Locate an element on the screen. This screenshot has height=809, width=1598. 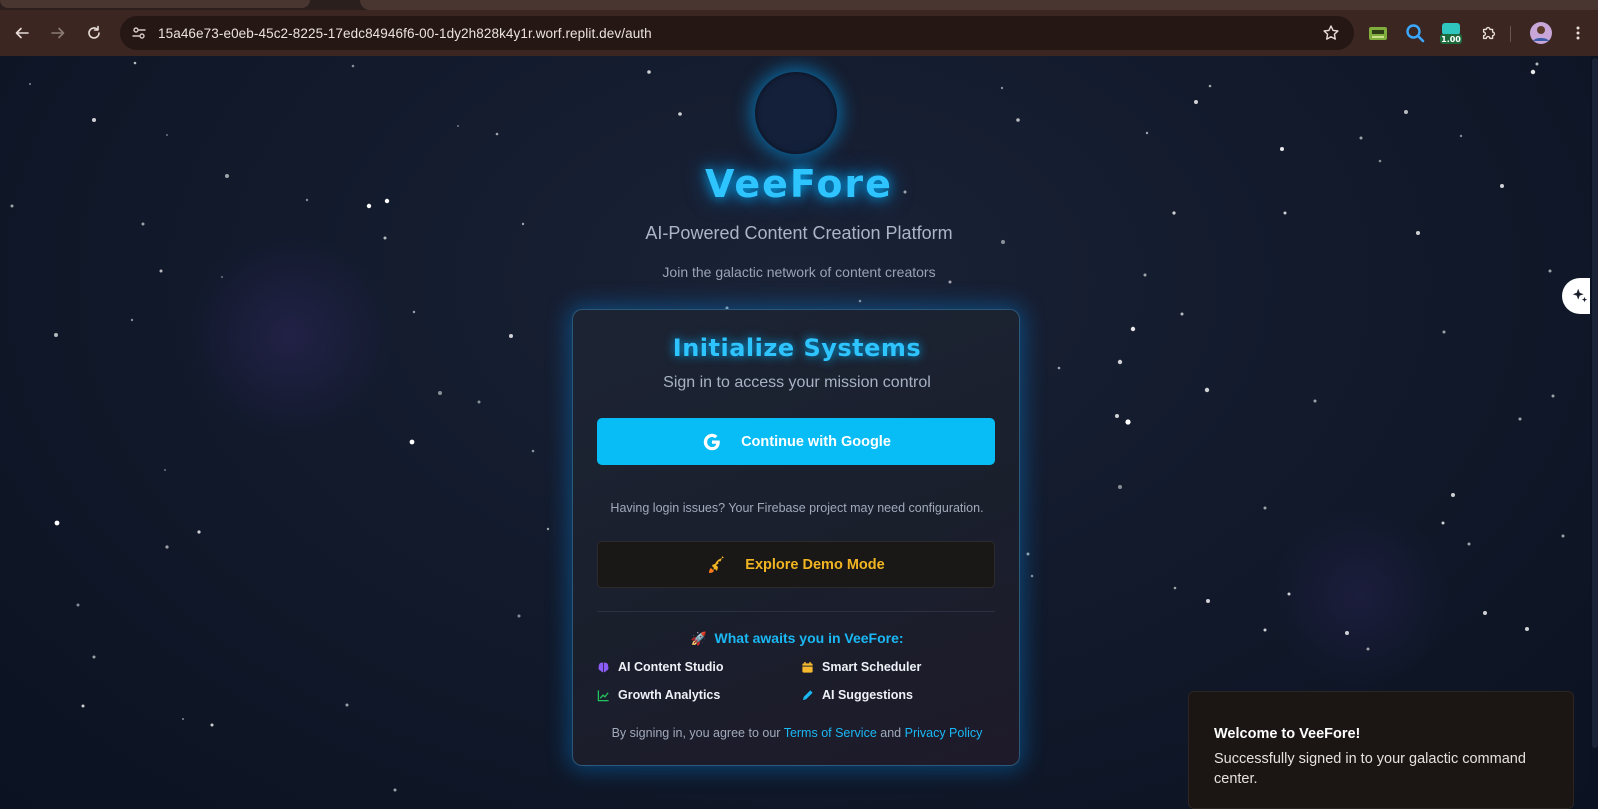
rocket-icon is located at coordinates (717, 564).